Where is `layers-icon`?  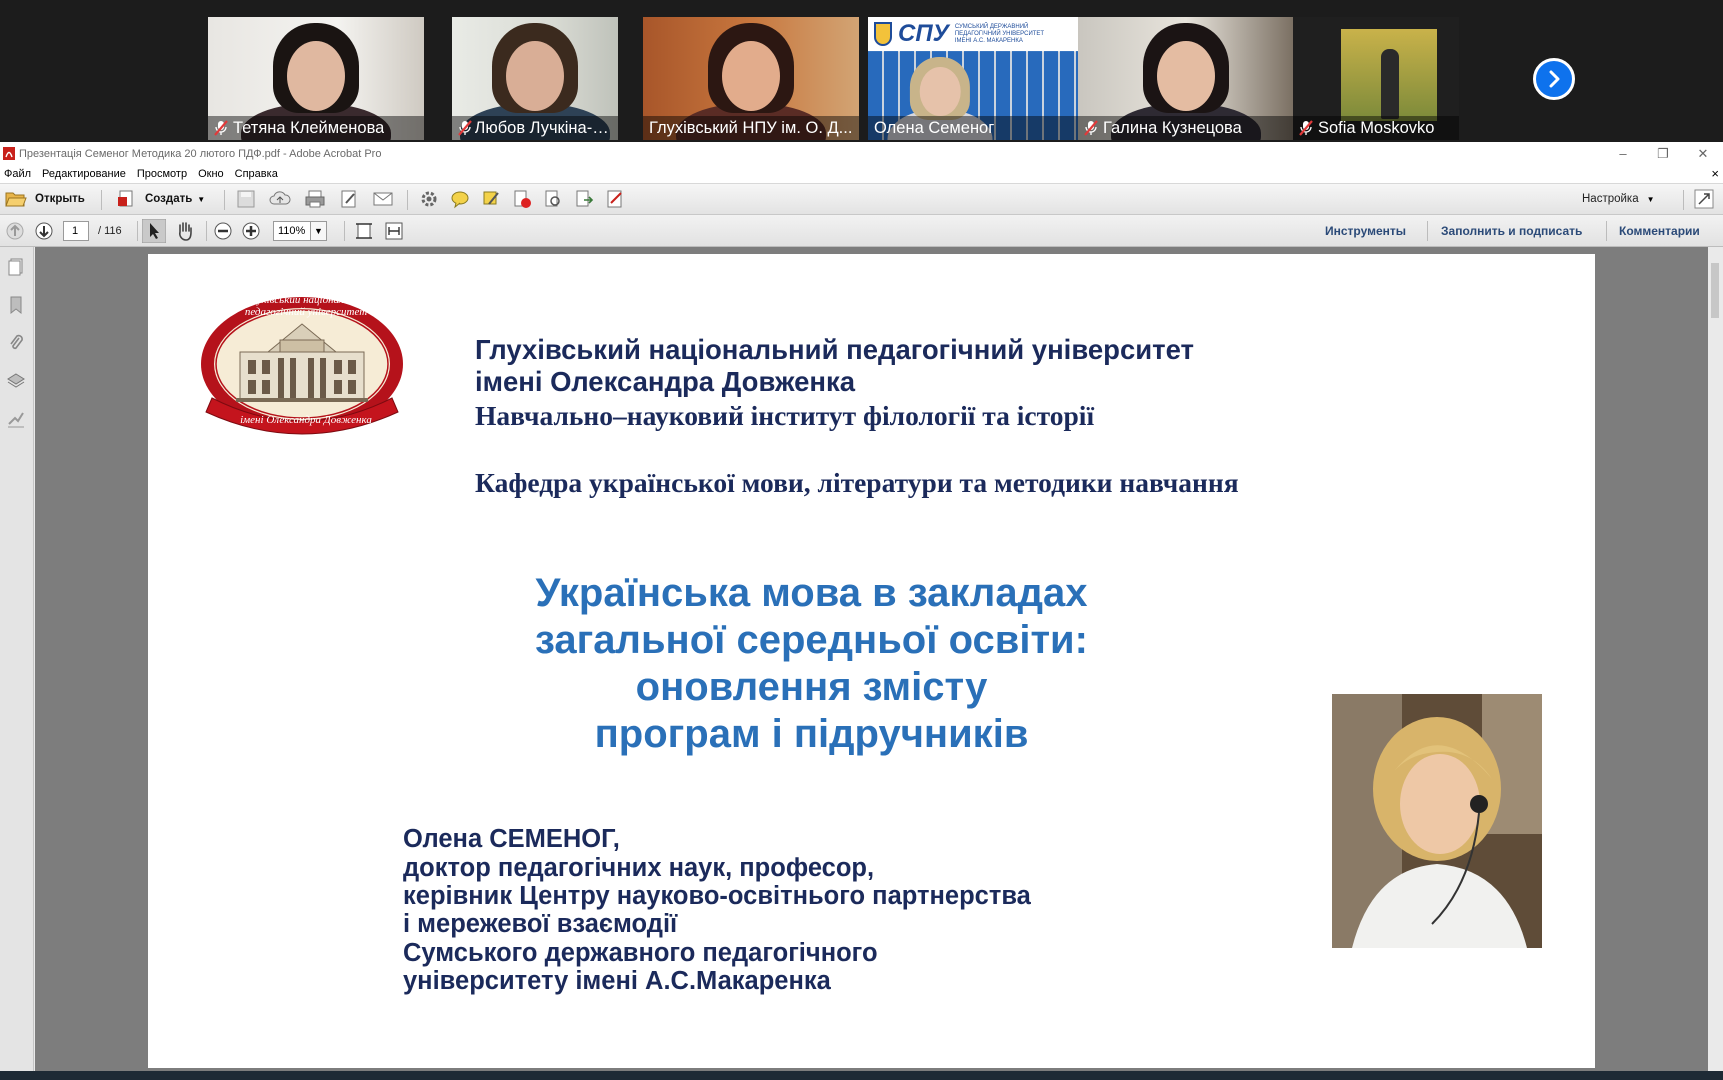
layers-icon is located at coordinates (16, 381).